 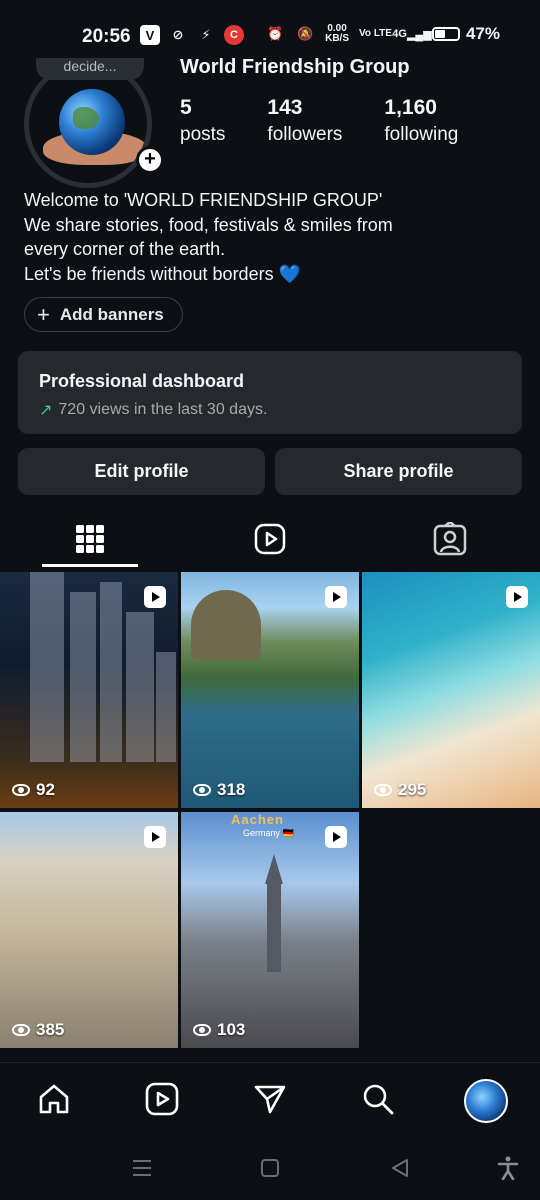 I want to click on volte-indicator: Vo LTE, so click(x=375, y=33).